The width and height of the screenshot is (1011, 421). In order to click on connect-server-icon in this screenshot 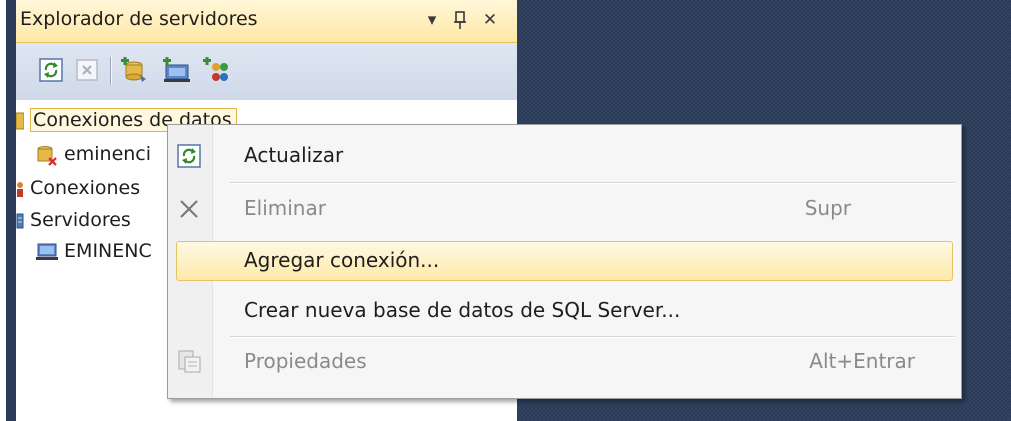, I will do `click(176, 69)`.